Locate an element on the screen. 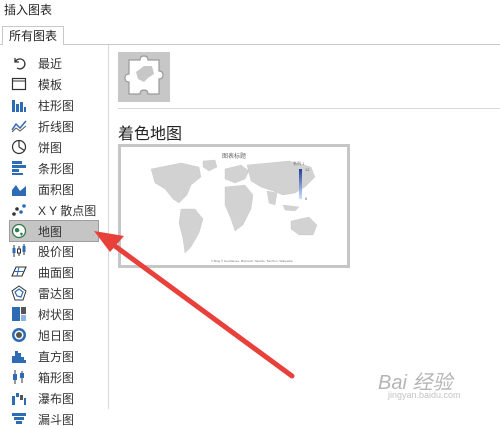  funnel-chart-icon is located at coordinates (19, 419).